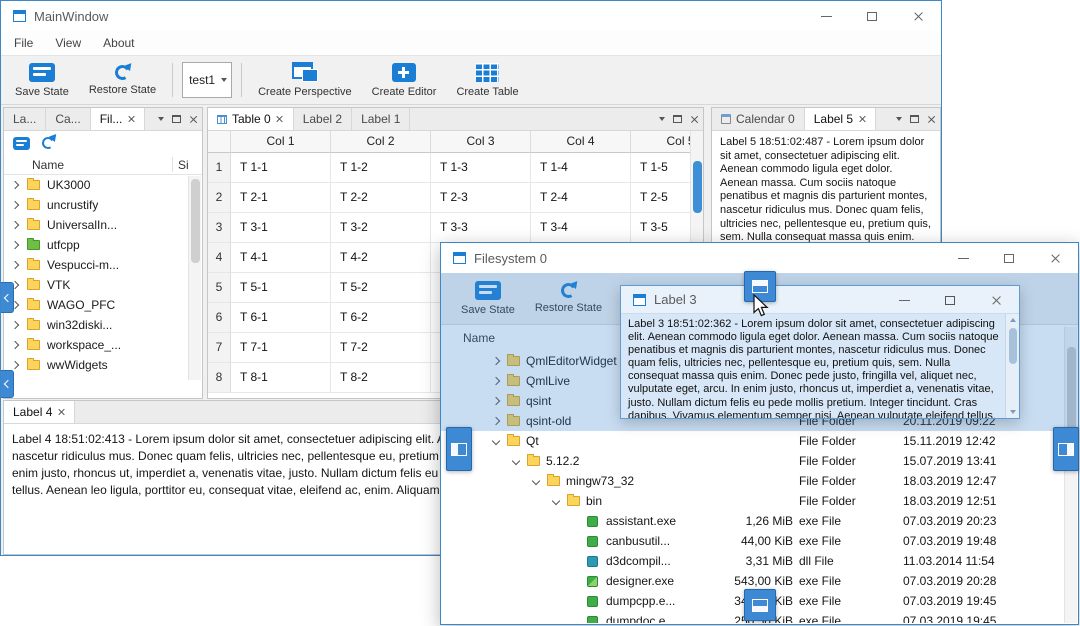 Image resolution: width=1080 pixels, height=626 pixels. Describe the element at coordinates (40, 412) in the screenshot. I see `tab-label4: Label 4` at that location.